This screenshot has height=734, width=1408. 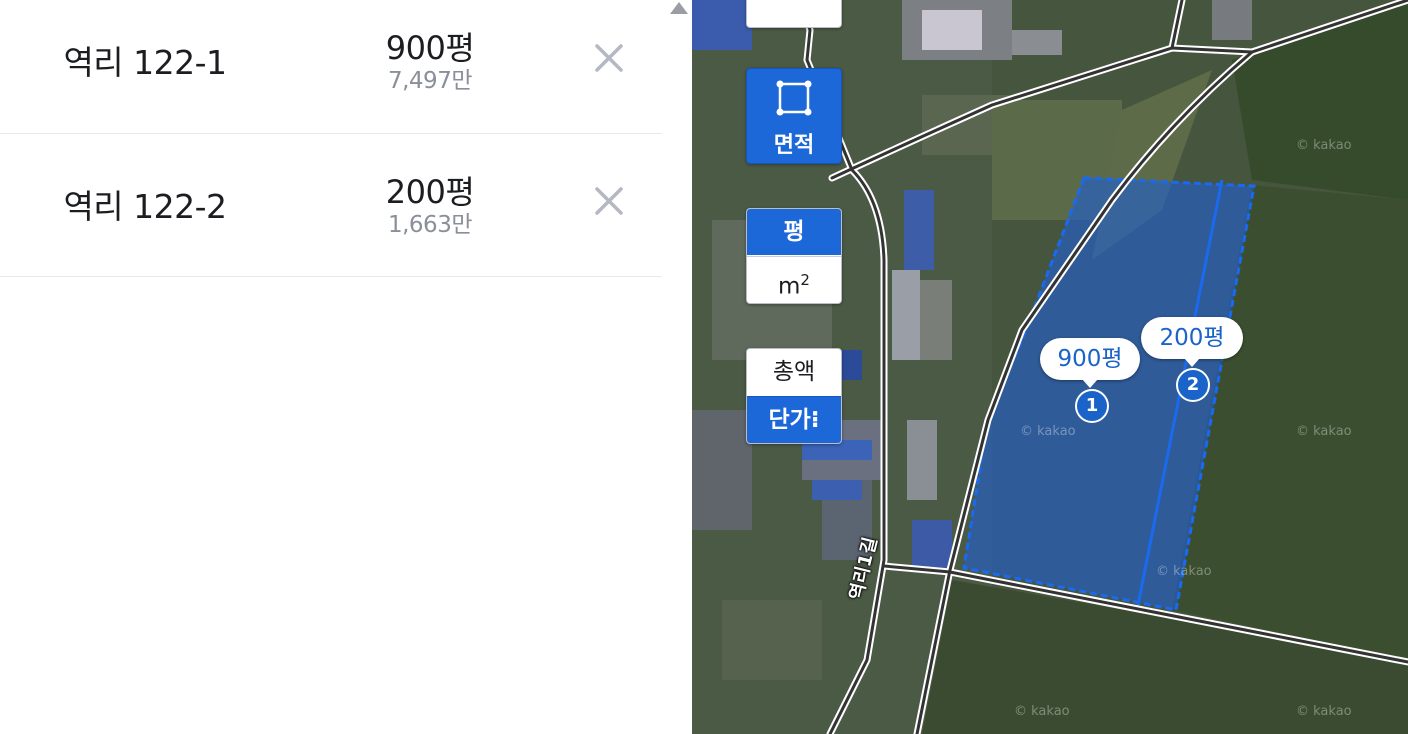 I want to click on parcel-number-marker: 2, so click(x=1193, y=385).